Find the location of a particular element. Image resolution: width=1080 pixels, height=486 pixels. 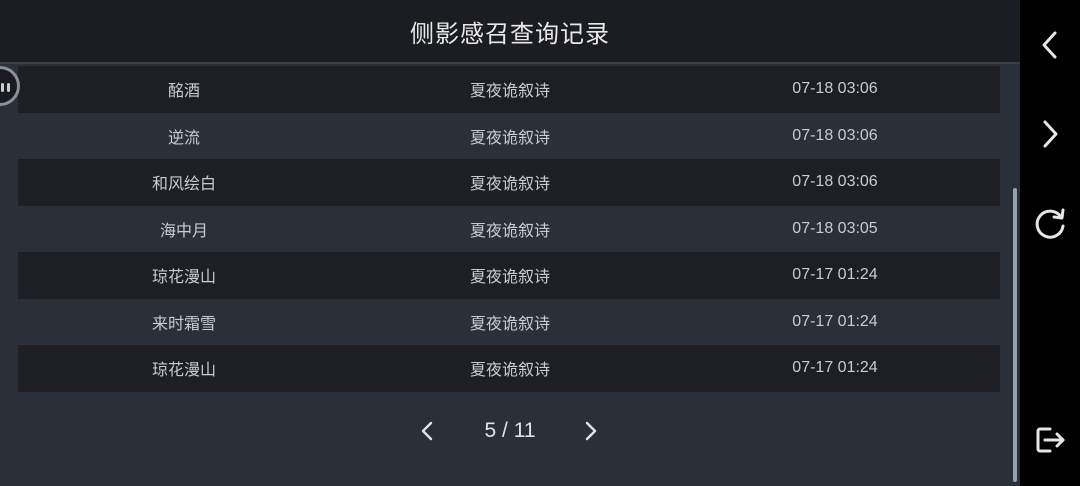

current-page: 5 is located at coordinates (490, 430).